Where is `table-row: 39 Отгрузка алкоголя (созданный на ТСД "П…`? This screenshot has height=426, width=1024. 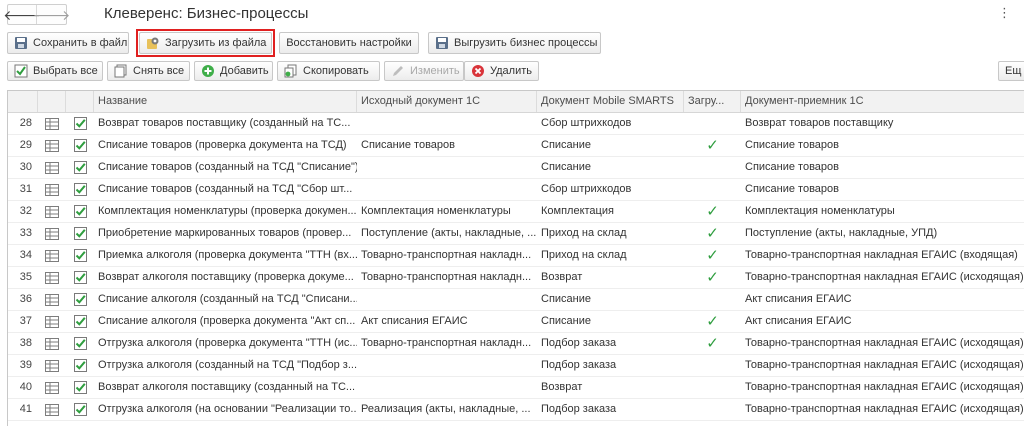 table-row: 39 Отгрузка алкоголя (созданный на ТСД "П… is located at coordinates (516, 366).